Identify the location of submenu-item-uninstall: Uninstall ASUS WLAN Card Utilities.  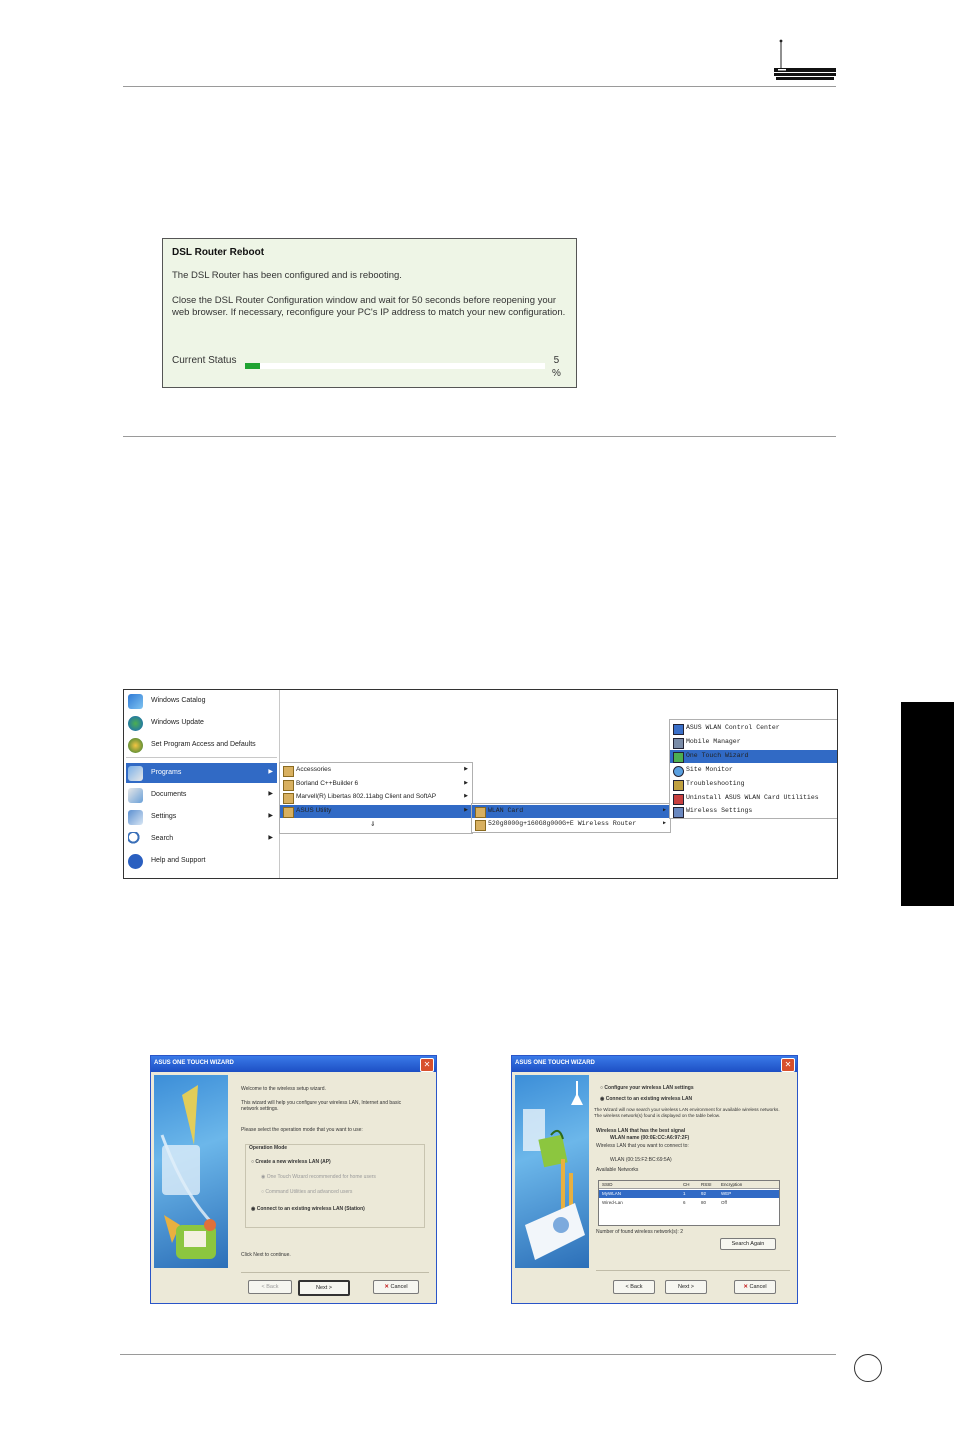
(753, 798).